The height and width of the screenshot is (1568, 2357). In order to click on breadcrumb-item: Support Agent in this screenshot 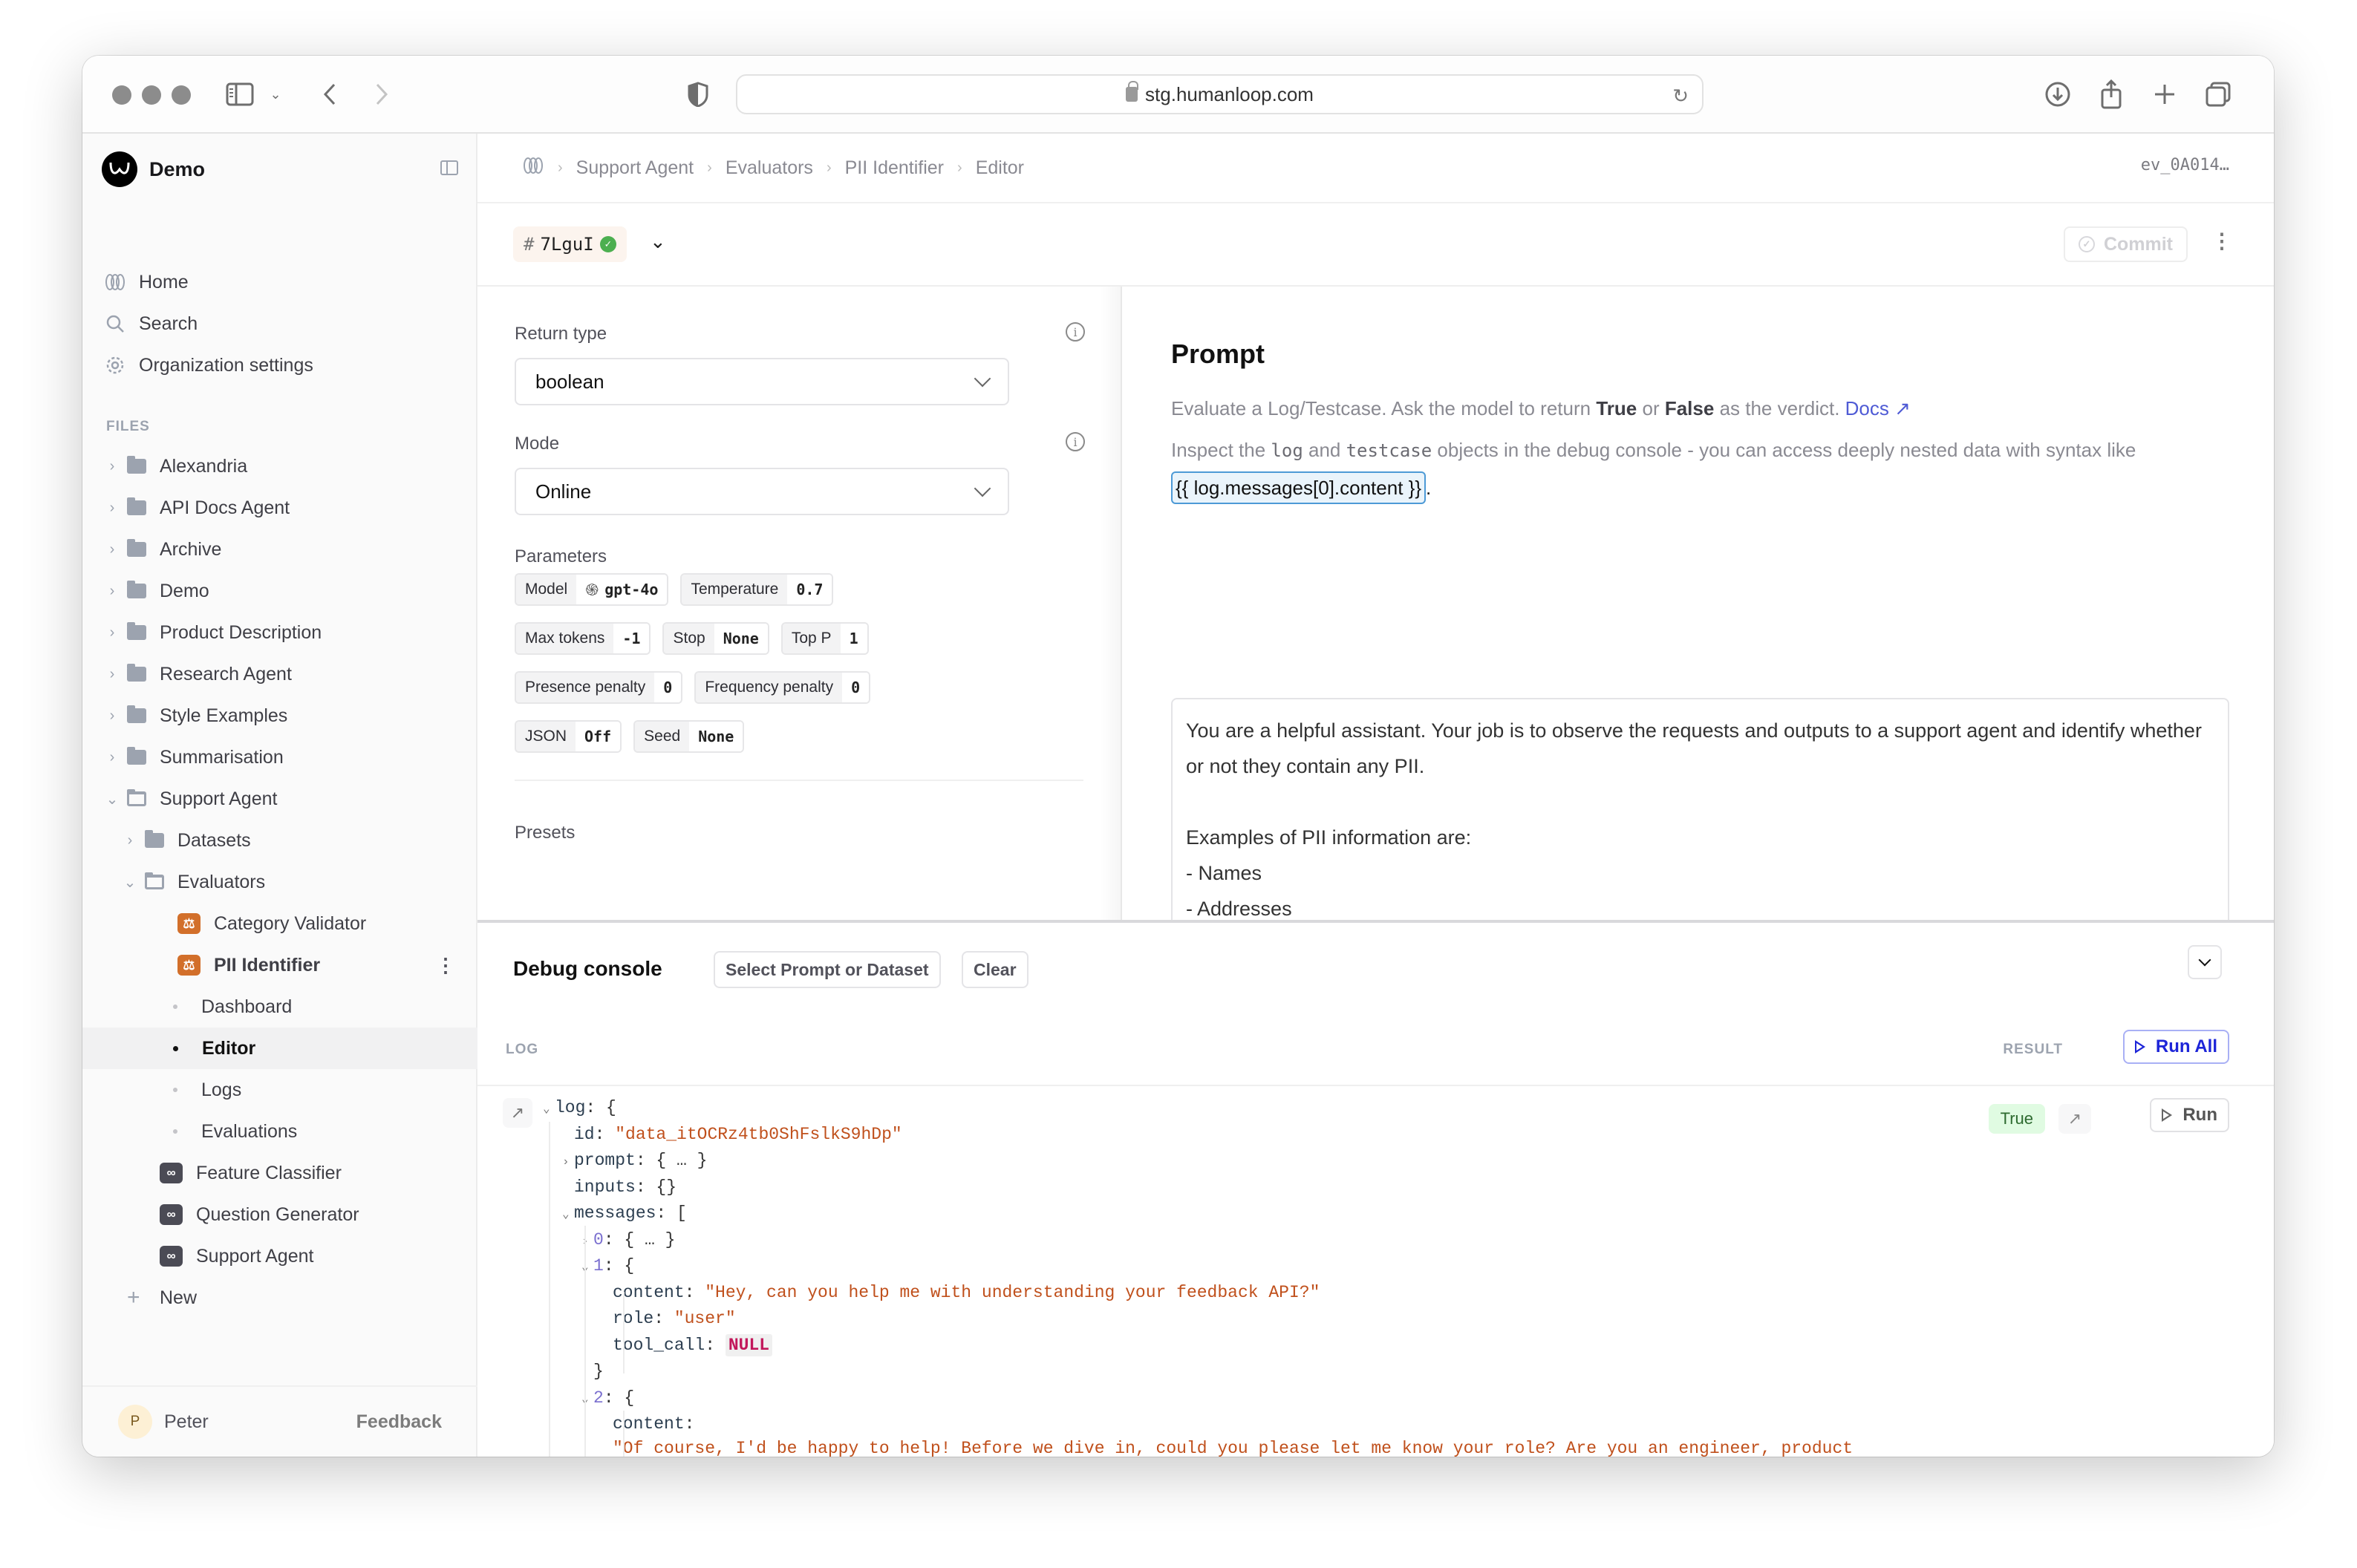, I will do `click(635, 168)`.